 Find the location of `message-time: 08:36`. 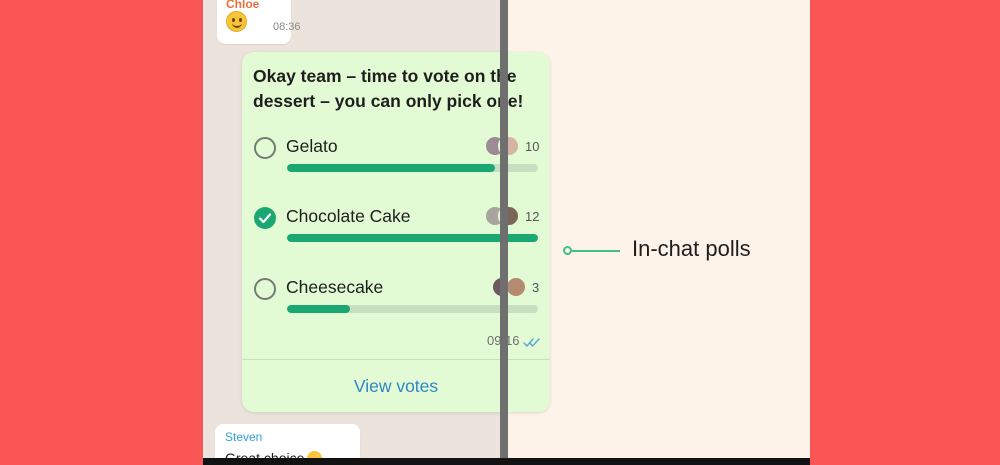

message-time: 08:36 is located at coordinates (287, 27).